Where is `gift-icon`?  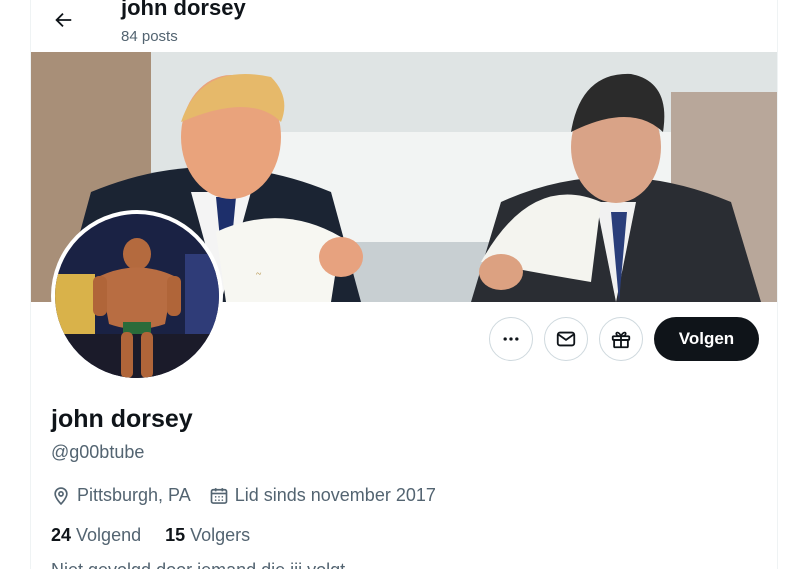
gift-icon is located at coordinates (621, 340).